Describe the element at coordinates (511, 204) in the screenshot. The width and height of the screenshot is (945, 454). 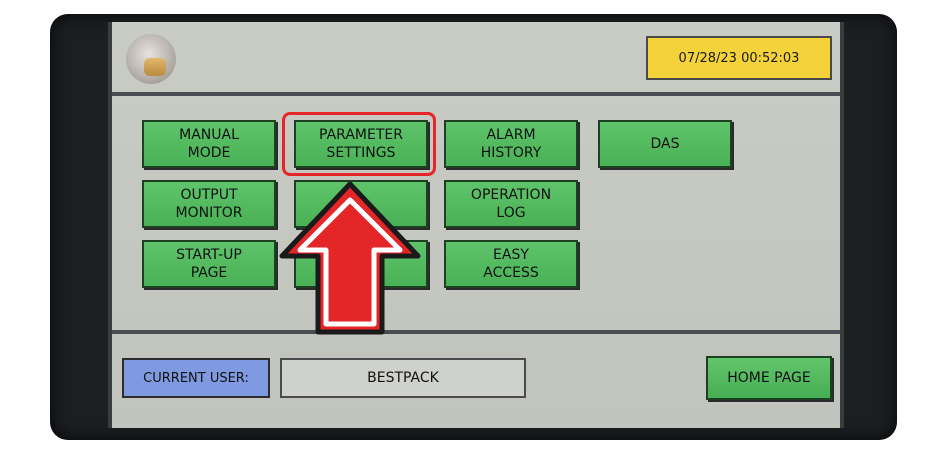
I see `operation-log-button: OPERATION LOG` at that location.